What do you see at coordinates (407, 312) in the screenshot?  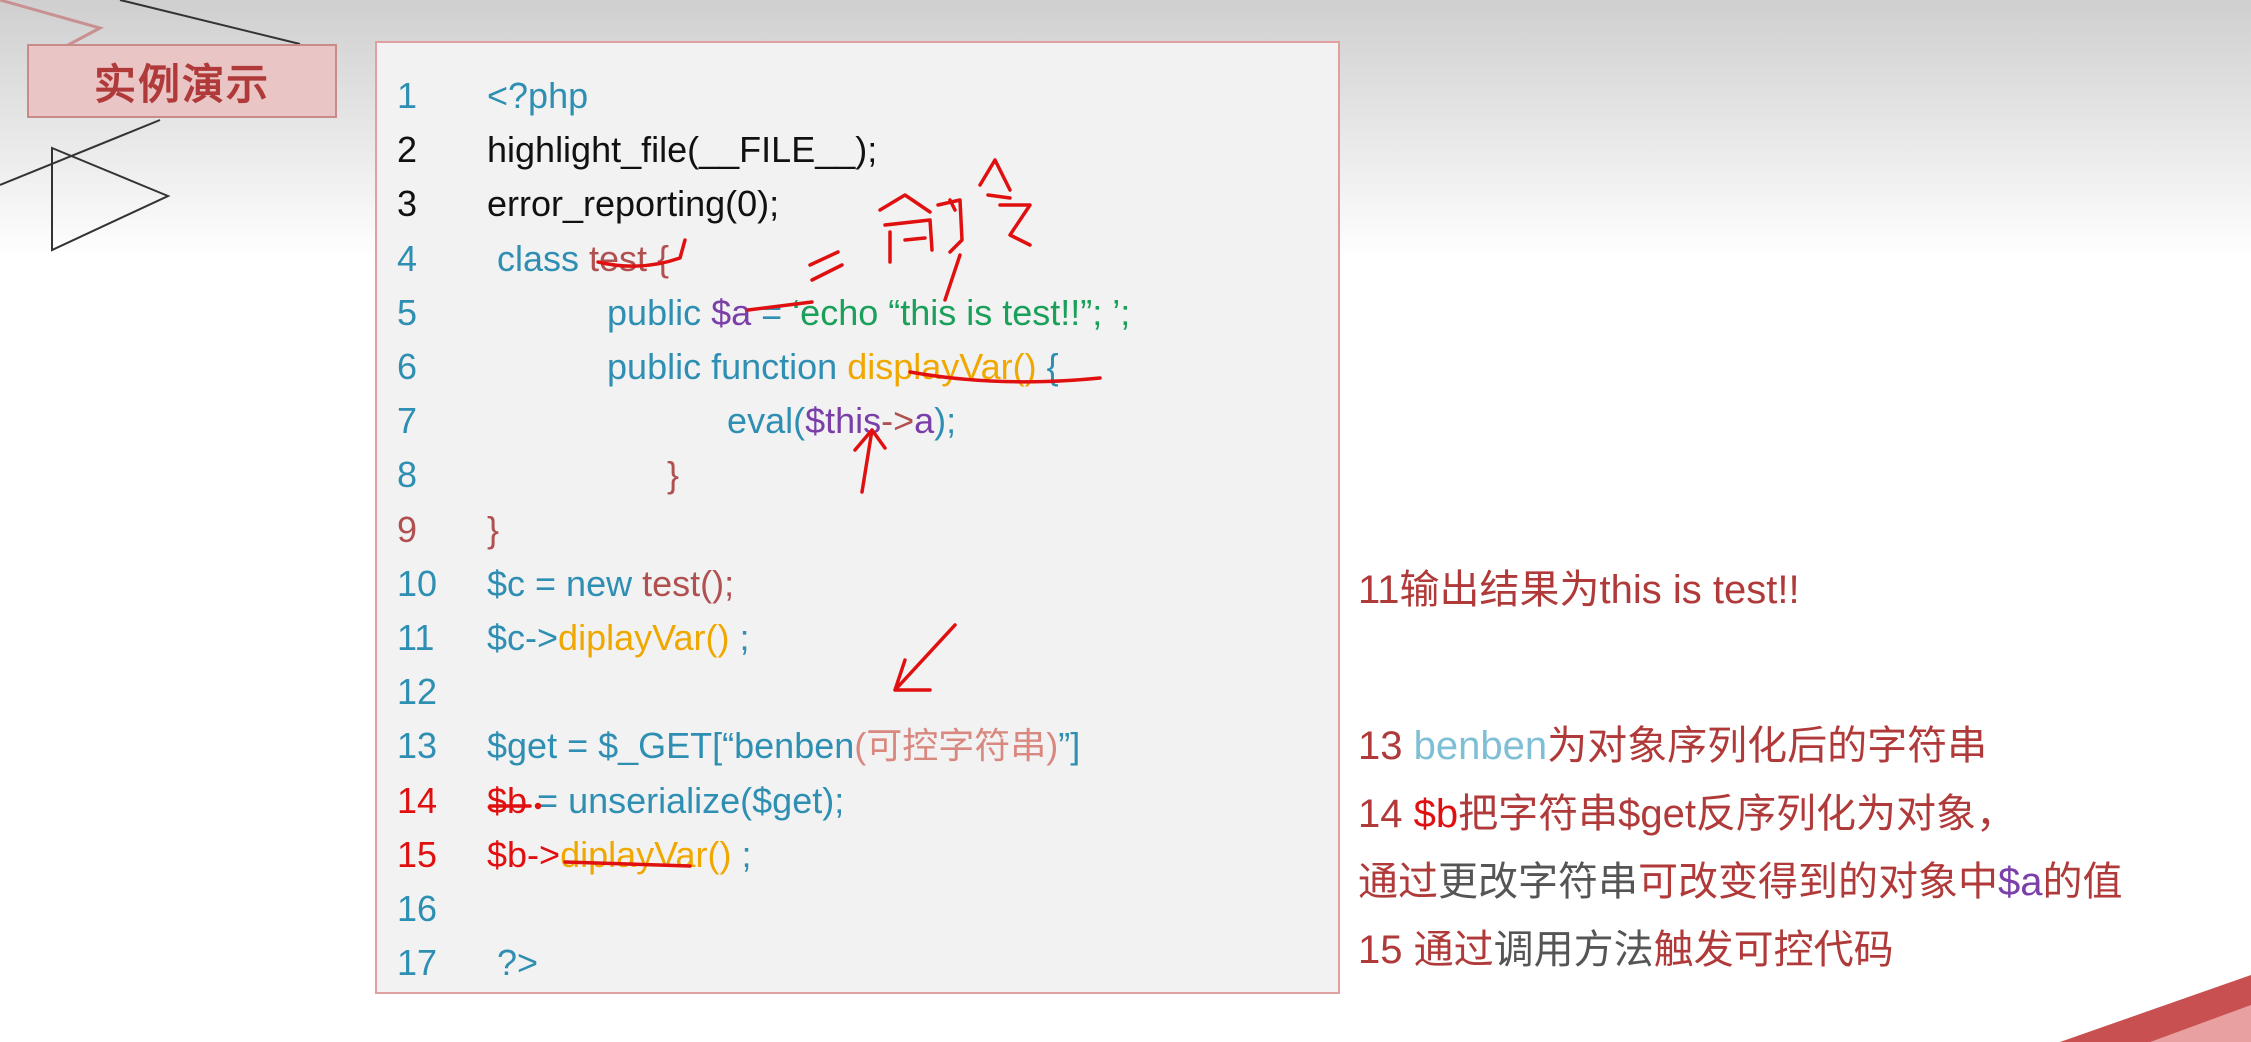 I see `line-number: 5` at bounding box center [407, 312].